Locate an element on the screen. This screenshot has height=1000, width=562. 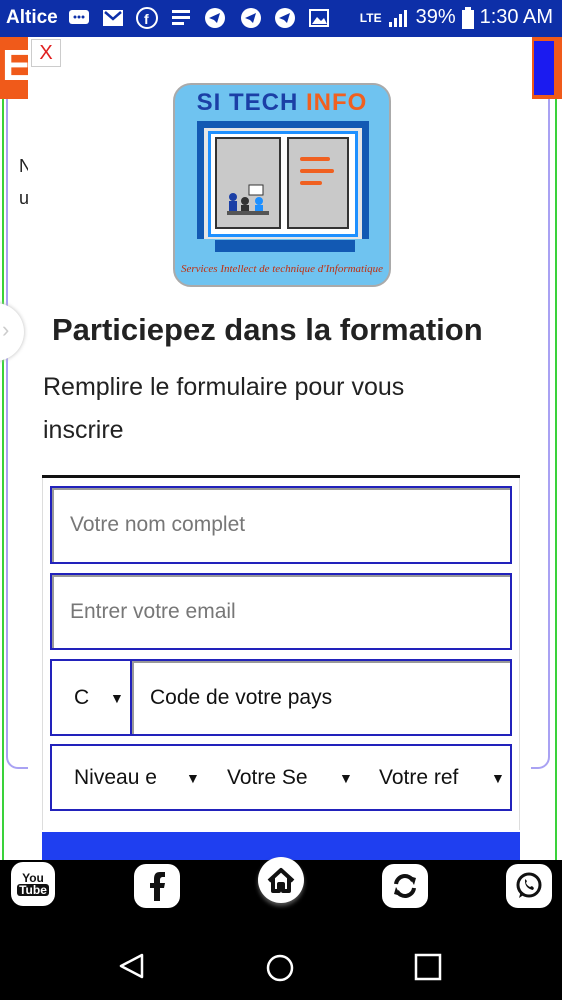
recents-icon is located at coordinates (428, 967).